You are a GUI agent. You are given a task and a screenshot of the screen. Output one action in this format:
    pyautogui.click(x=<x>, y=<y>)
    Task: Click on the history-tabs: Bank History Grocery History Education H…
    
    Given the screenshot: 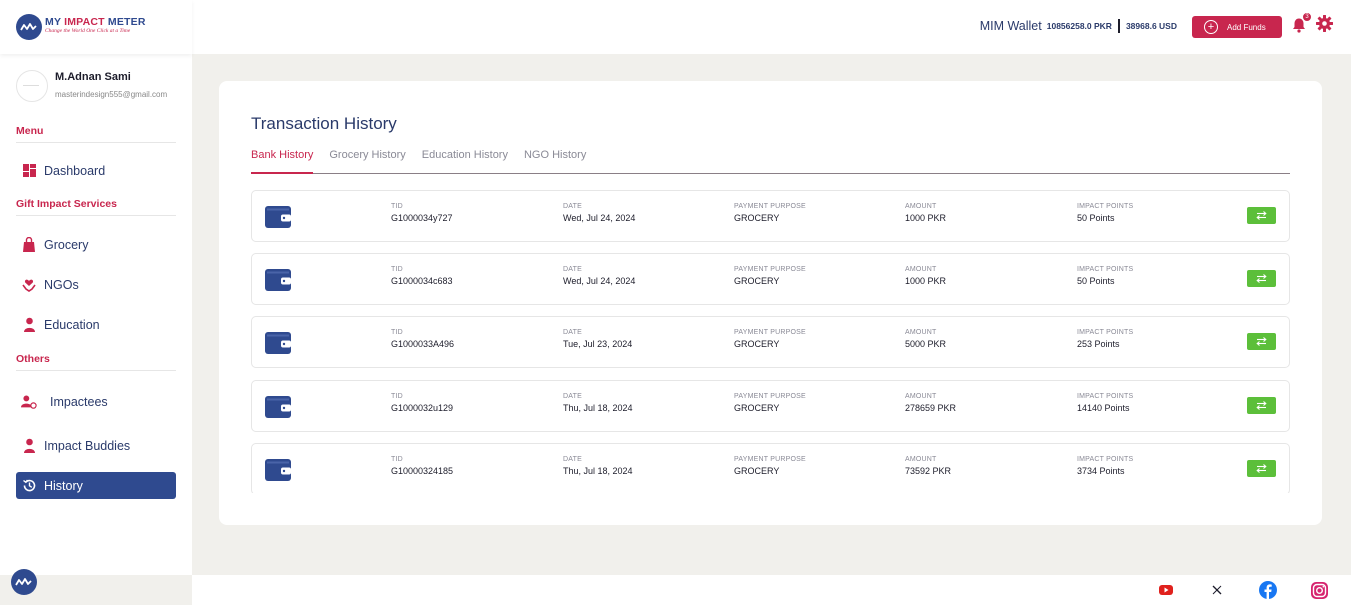 What is the action you would take?
    pyautogui.click(x=770, y=160)
    